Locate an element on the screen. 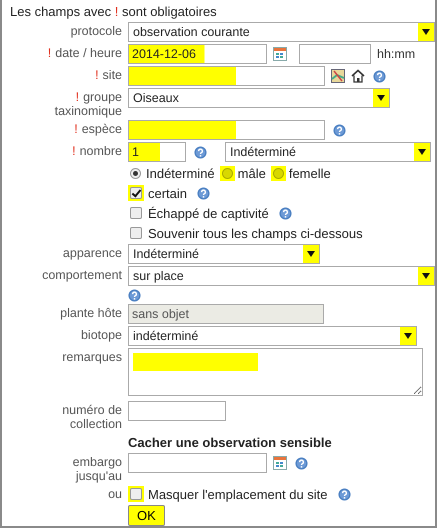  required-fields-notice: Les champs avec ! sont obligatoires is located at coordinates (114, 11).